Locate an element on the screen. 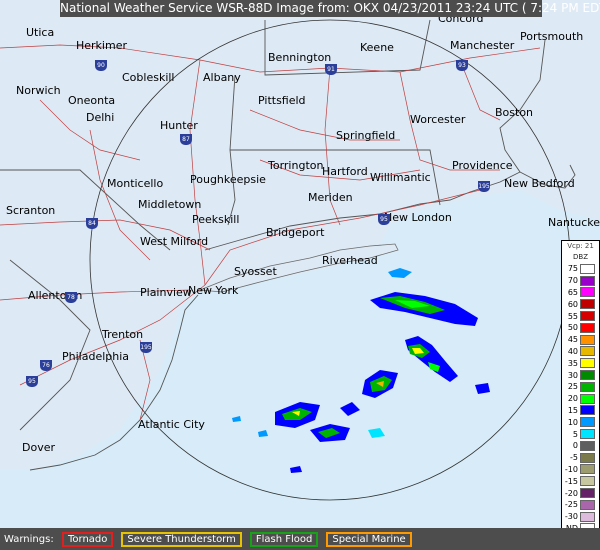 This screenshot has width=600, height=550. legend-row: 10 is located at coordinates (580, 422).